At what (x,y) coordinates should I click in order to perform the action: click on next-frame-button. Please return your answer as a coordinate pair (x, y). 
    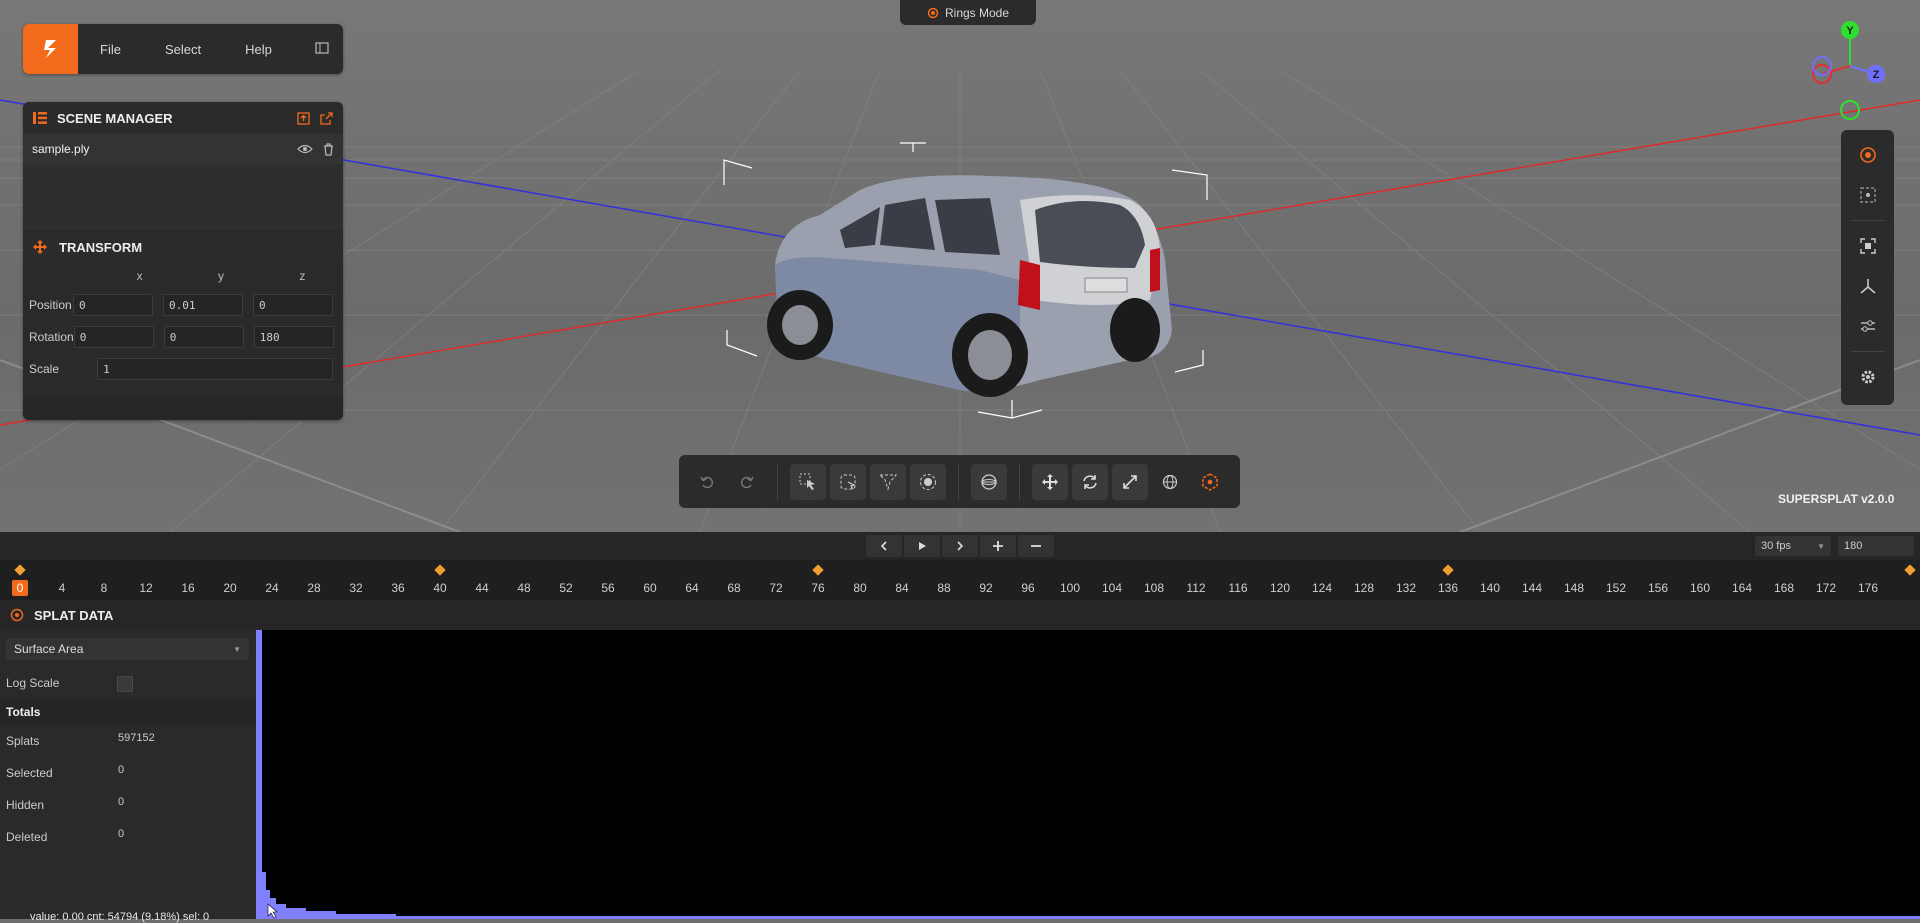
    Looking at the image, I should click on (960, 546).